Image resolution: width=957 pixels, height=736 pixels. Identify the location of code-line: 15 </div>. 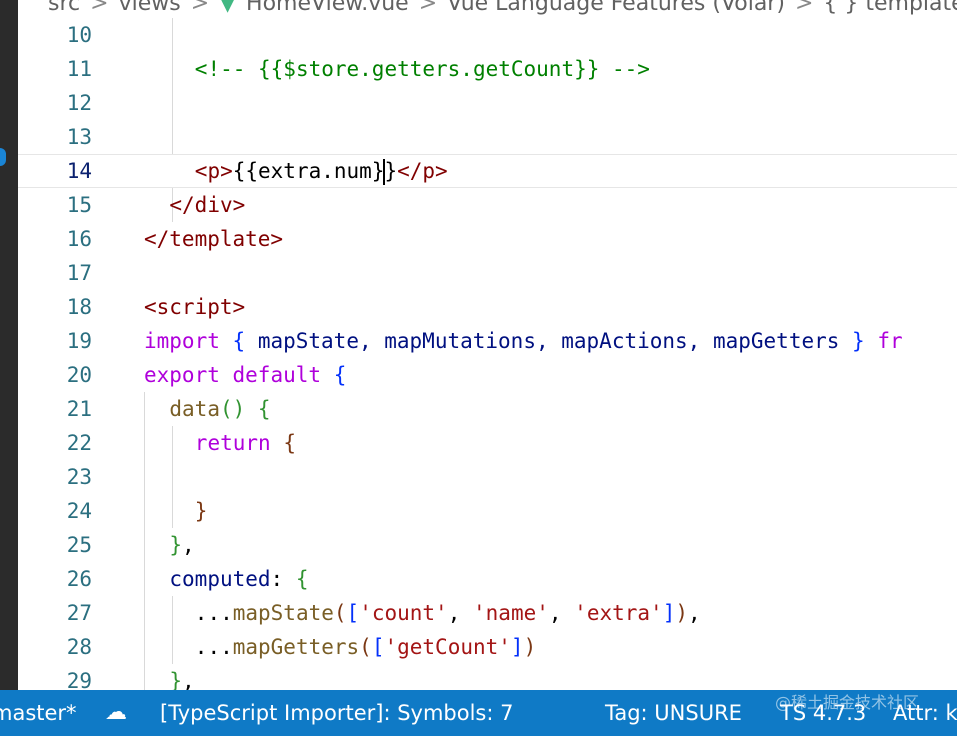
(487, 205).